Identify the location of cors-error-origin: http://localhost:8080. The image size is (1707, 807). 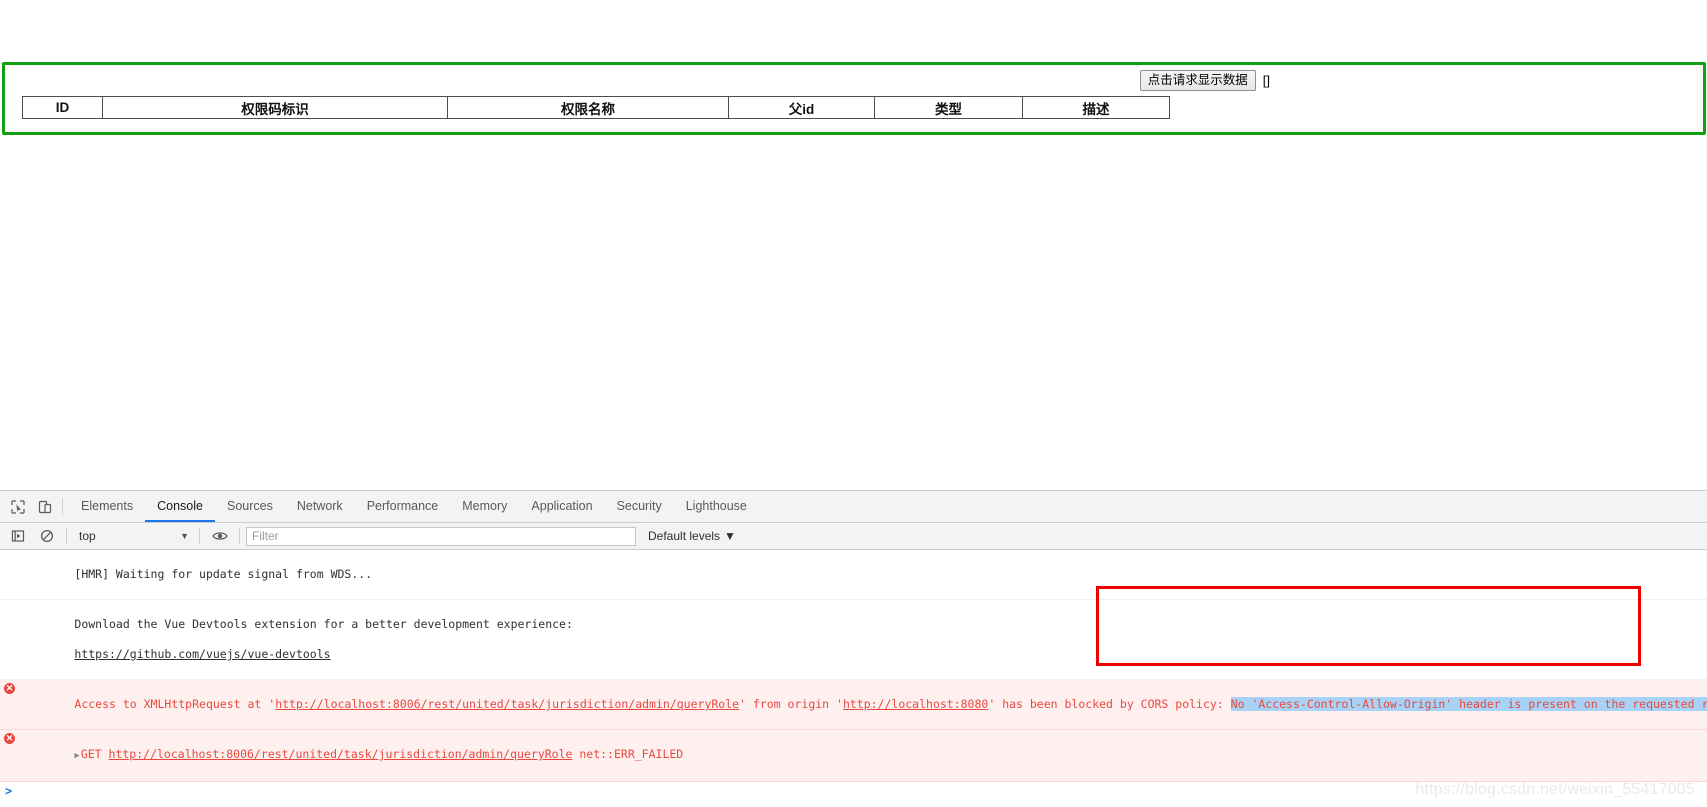
(915, 704).